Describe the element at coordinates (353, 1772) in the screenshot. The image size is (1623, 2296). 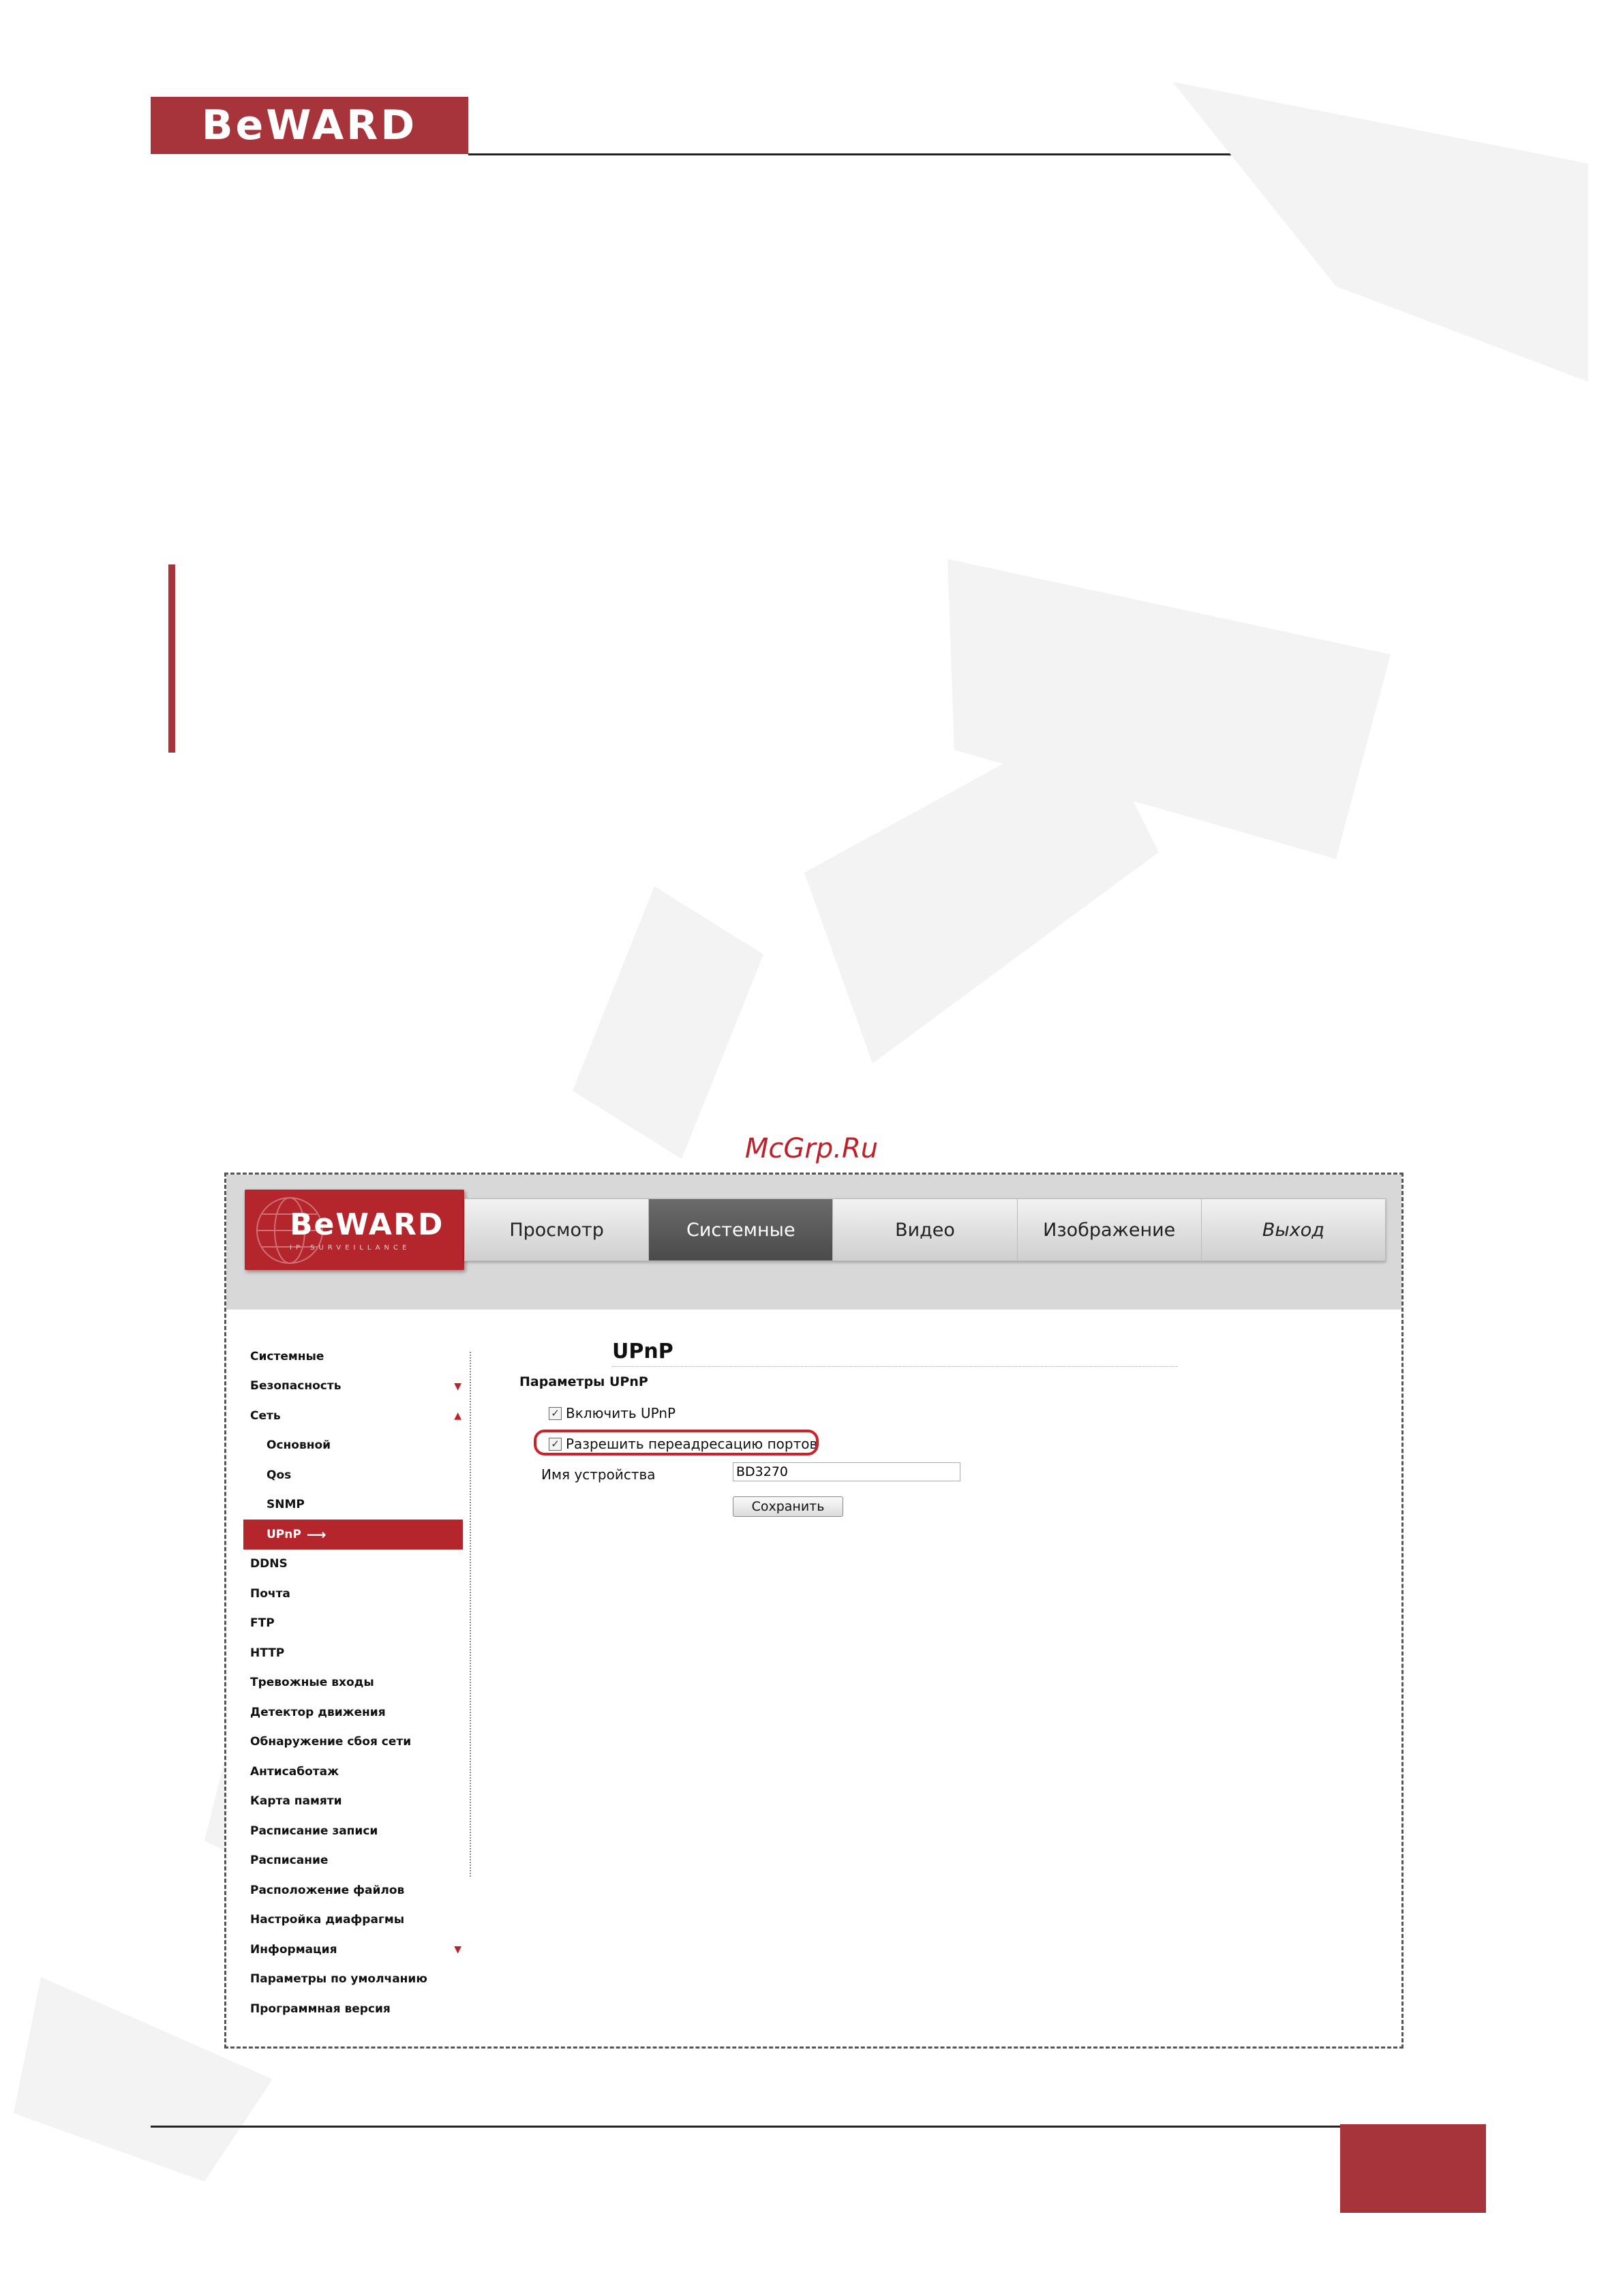
I see `sidebar-item-antisabotage: Антисаботаж` at that location.